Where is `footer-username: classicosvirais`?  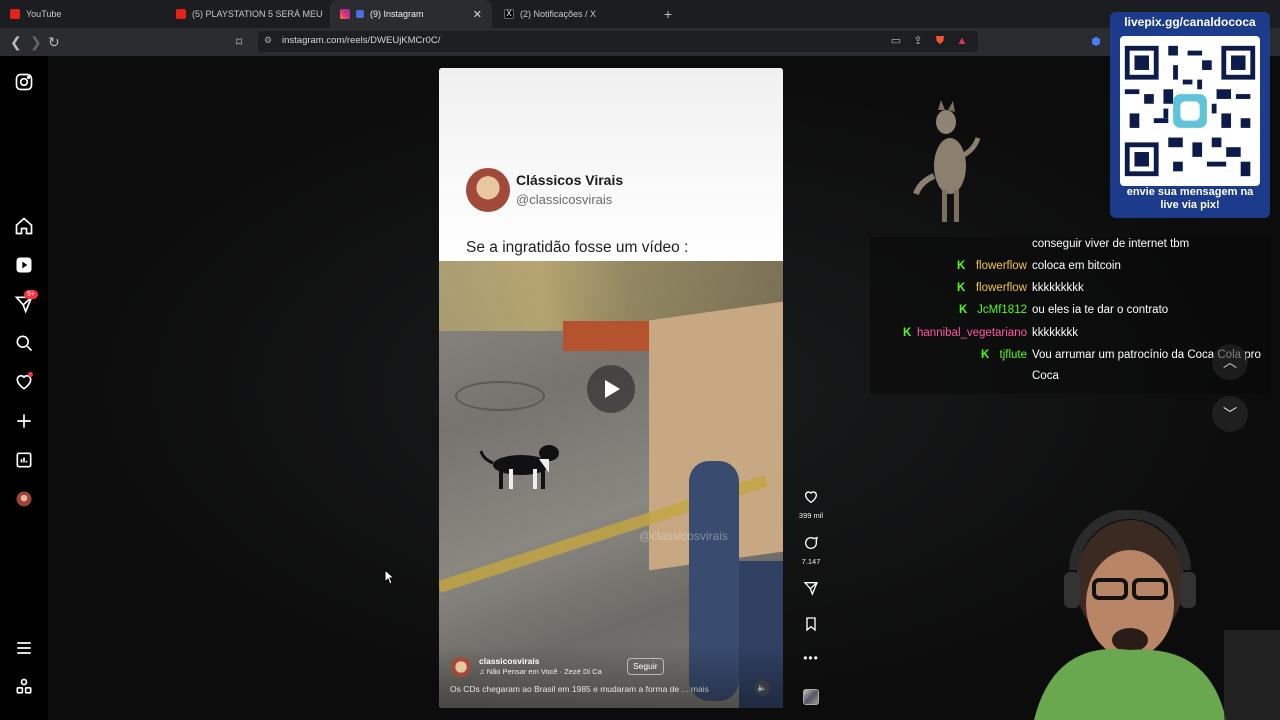 footer-username: classicosvirais is located at coordinates (509, 661).